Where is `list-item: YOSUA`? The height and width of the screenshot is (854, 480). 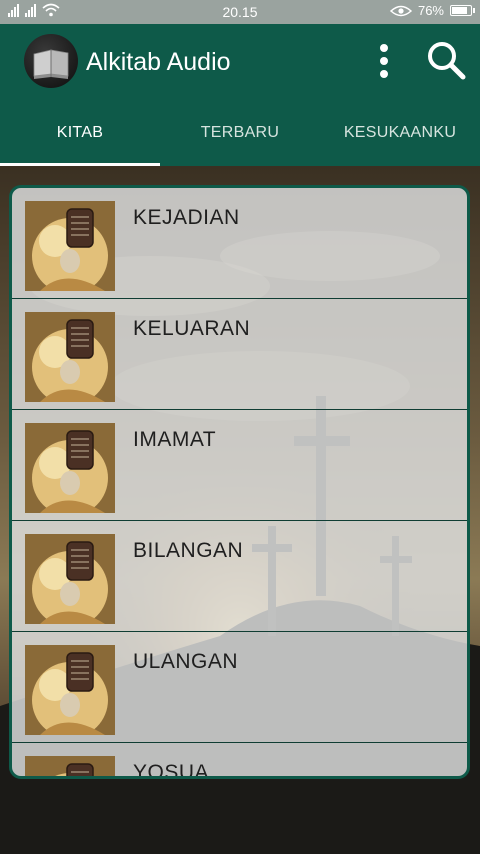 list-item: YOSUA is located at coordinates (239, 761).